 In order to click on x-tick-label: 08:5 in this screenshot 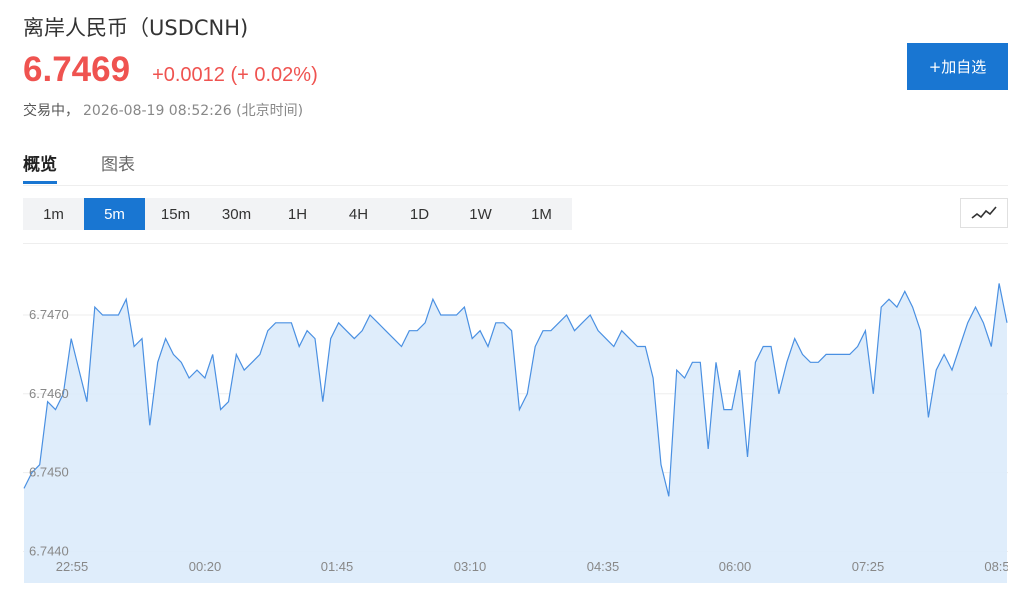, I will do `click(996, 566)`.